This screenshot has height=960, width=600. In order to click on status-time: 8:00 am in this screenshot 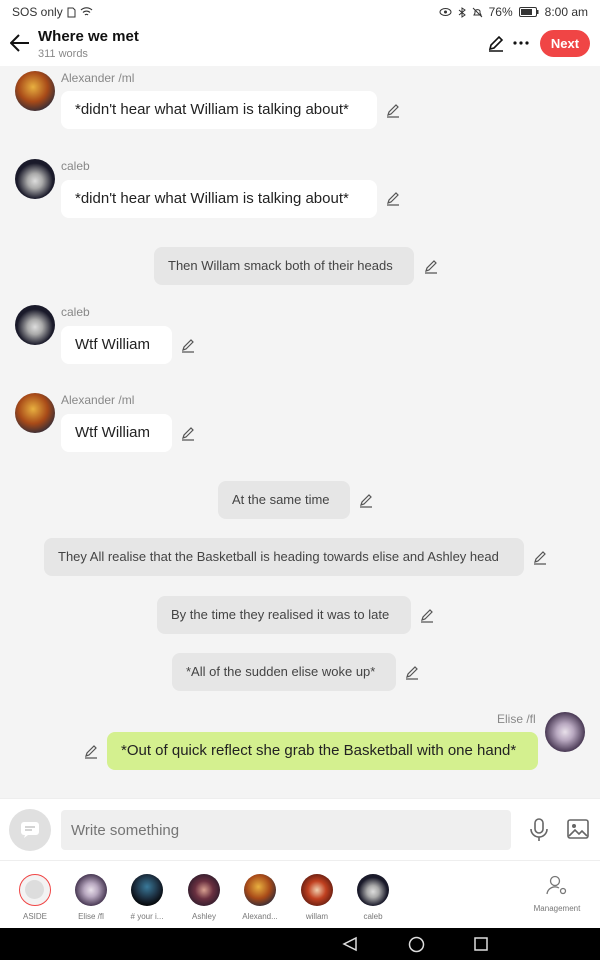, I will do `click(566, 12)`.